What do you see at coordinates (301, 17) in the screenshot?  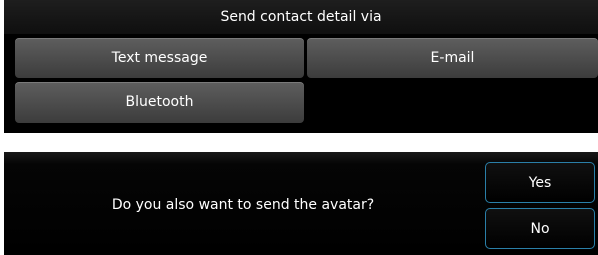 I see `dialog-title: Send contact detail via` at bounding box center [301, 17].